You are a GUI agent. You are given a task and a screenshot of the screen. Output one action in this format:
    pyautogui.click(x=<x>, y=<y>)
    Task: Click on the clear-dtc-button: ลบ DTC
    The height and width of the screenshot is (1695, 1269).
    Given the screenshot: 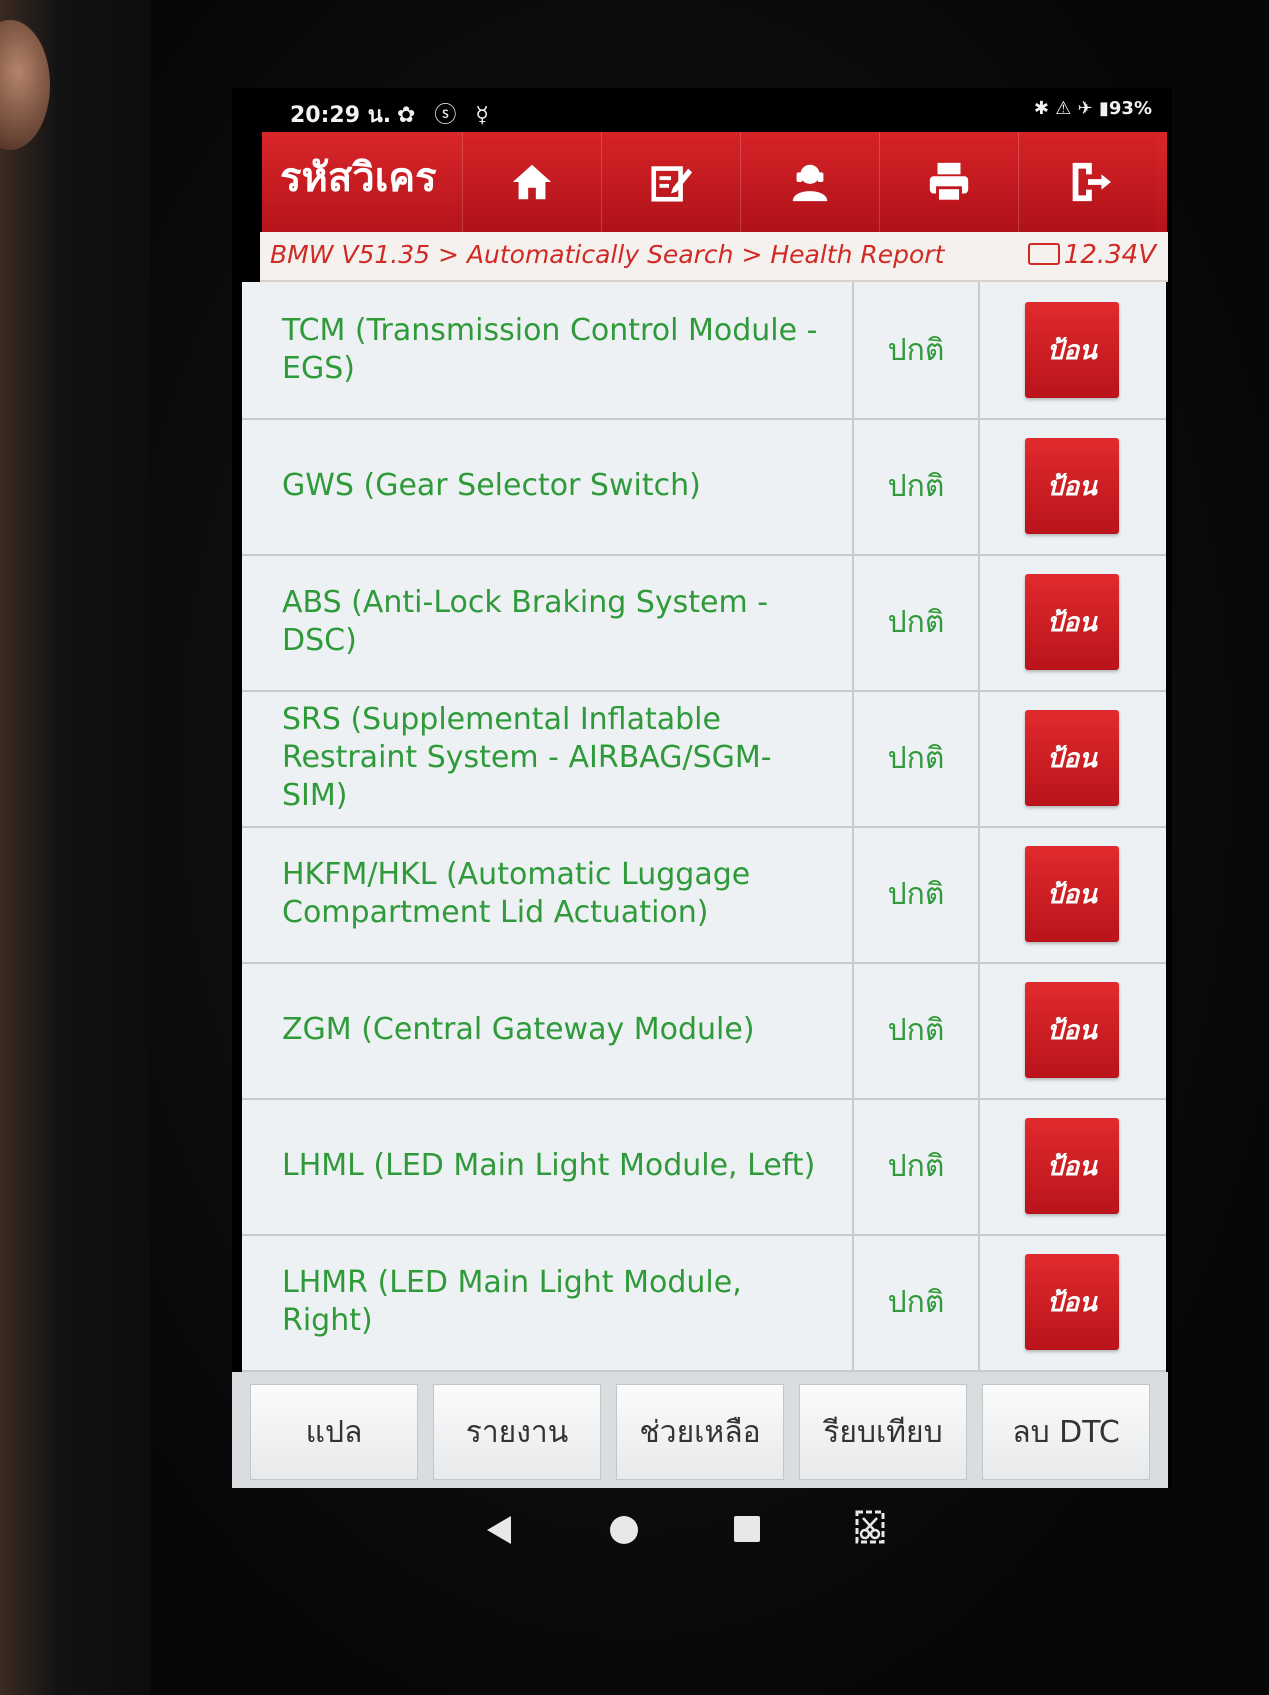 What is the action you would take?
    pyautogui.click(x=1066, y=1432)
    